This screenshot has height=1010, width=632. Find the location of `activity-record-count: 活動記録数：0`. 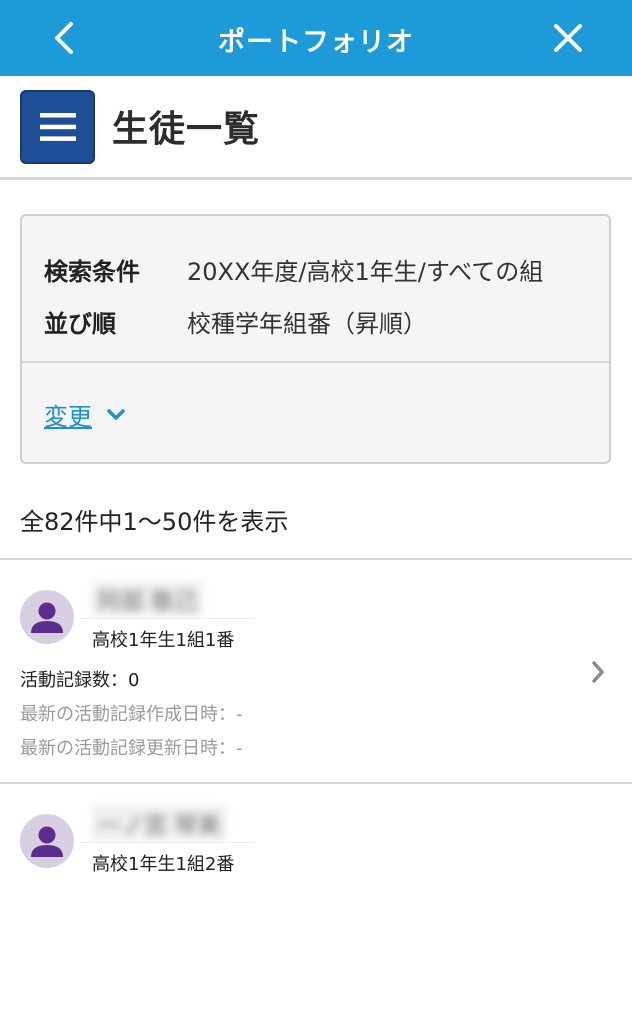

activity-record-count: 活動記録数：0 is located at coordinates (80, 680).